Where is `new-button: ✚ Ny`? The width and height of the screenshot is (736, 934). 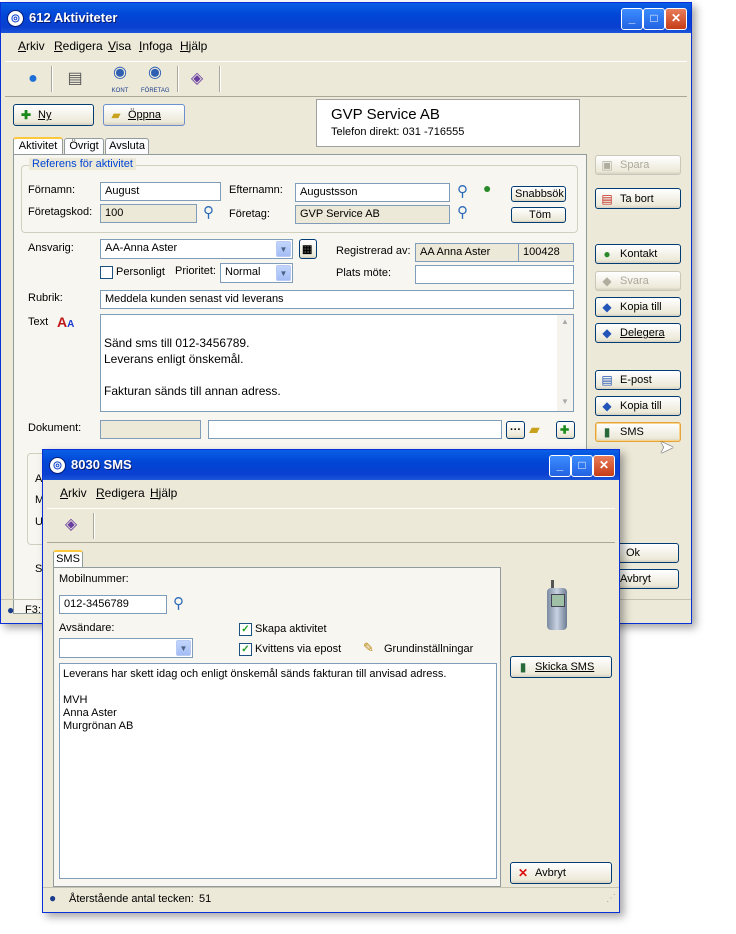 new-button: ✚ Ny is located at coordinates (53, 115).